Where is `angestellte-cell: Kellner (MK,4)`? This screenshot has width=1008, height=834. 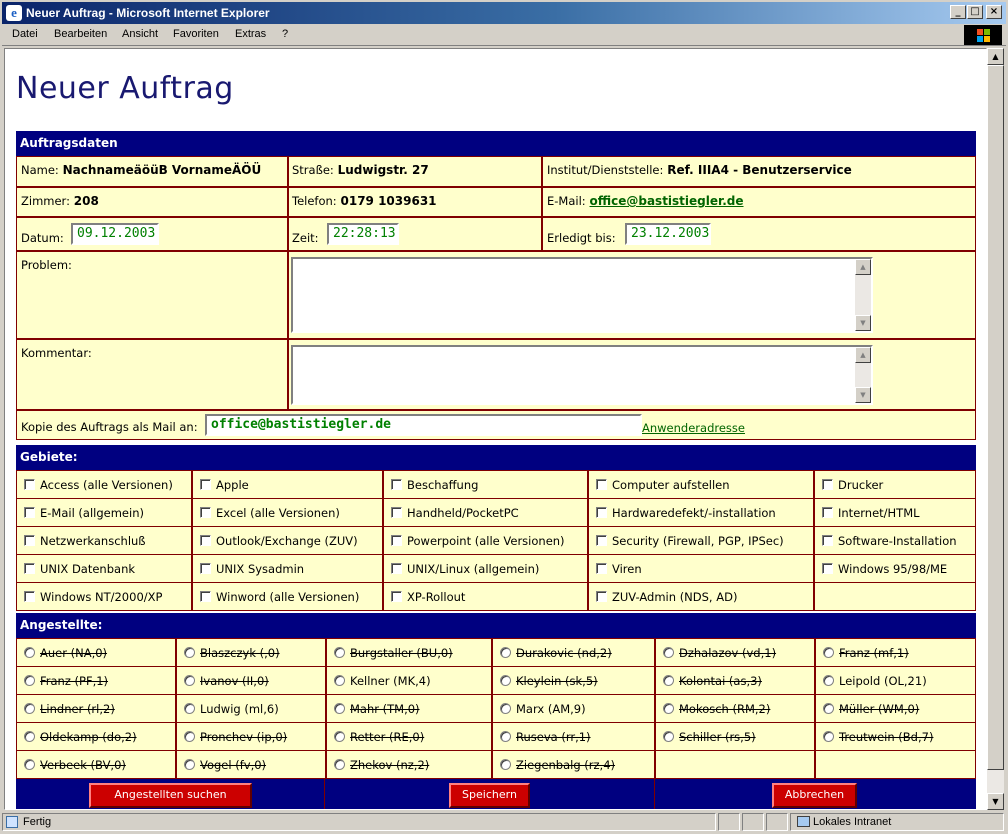 angestellte-cell: Kellner (MK,4) is located at coordinates (409, 680).